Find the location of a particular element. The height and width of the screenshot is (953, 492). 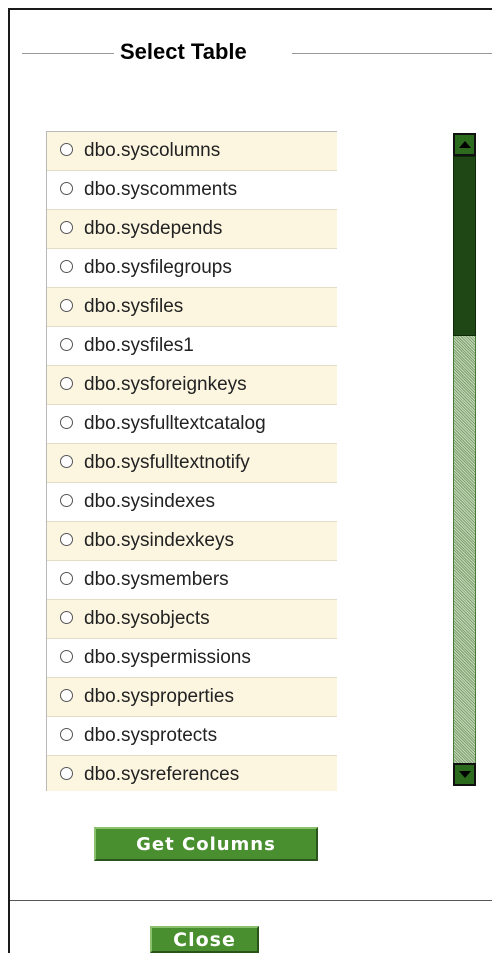

list-item: dbo.sysfiles1 is located at coordinates (192, 346).